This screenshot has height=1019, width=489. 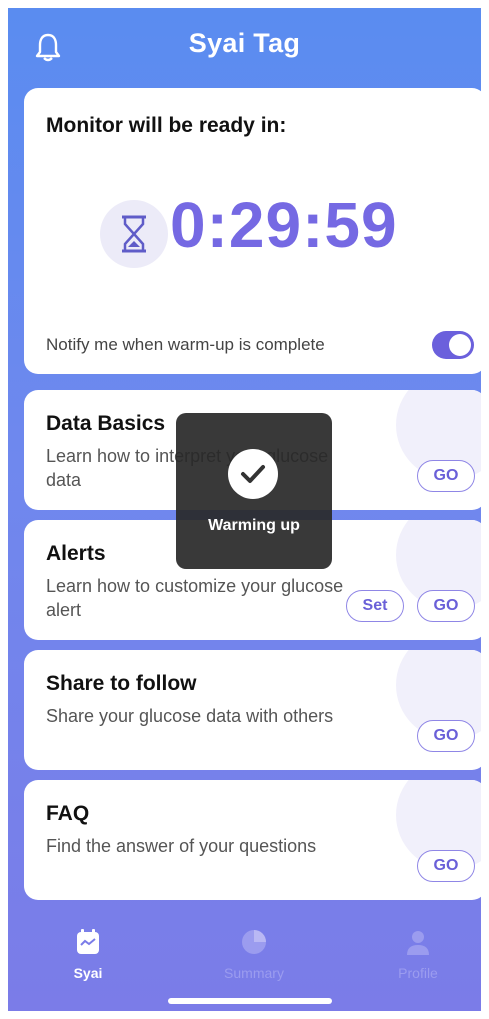 I want to click on hourglass-icon, so click(x=134, y=234).